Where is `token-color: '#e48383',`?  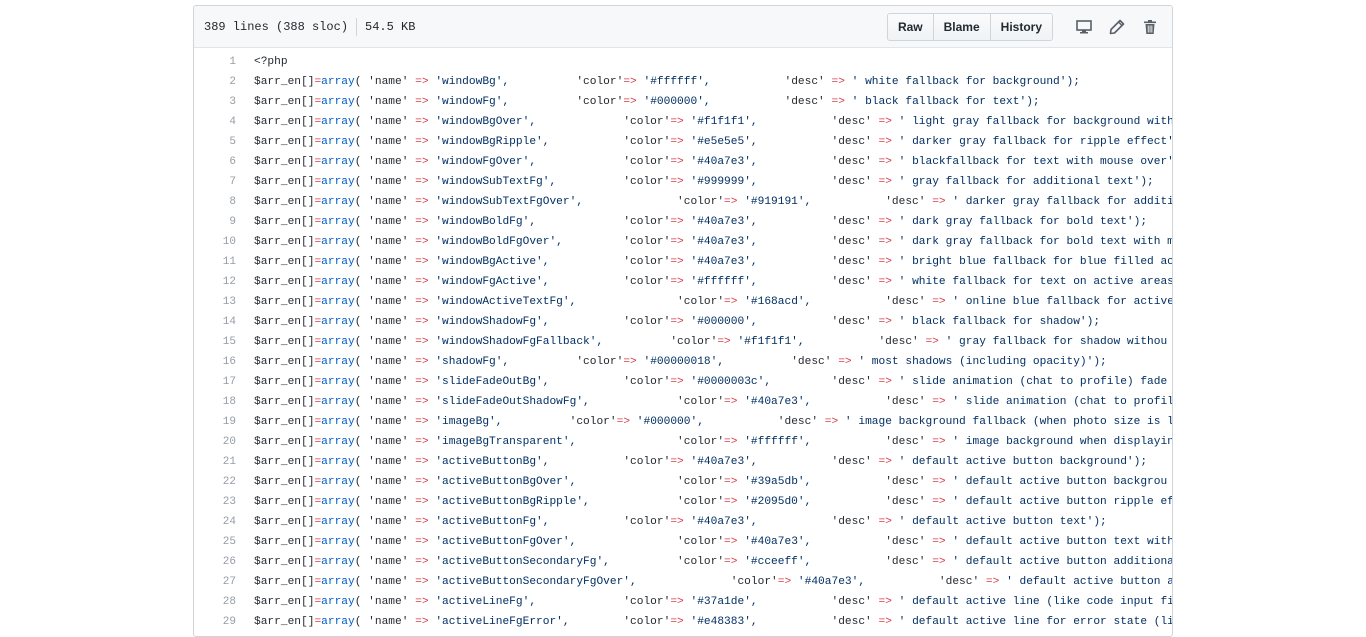
token-color: '#e48383', is located at coordinates (724, 622).